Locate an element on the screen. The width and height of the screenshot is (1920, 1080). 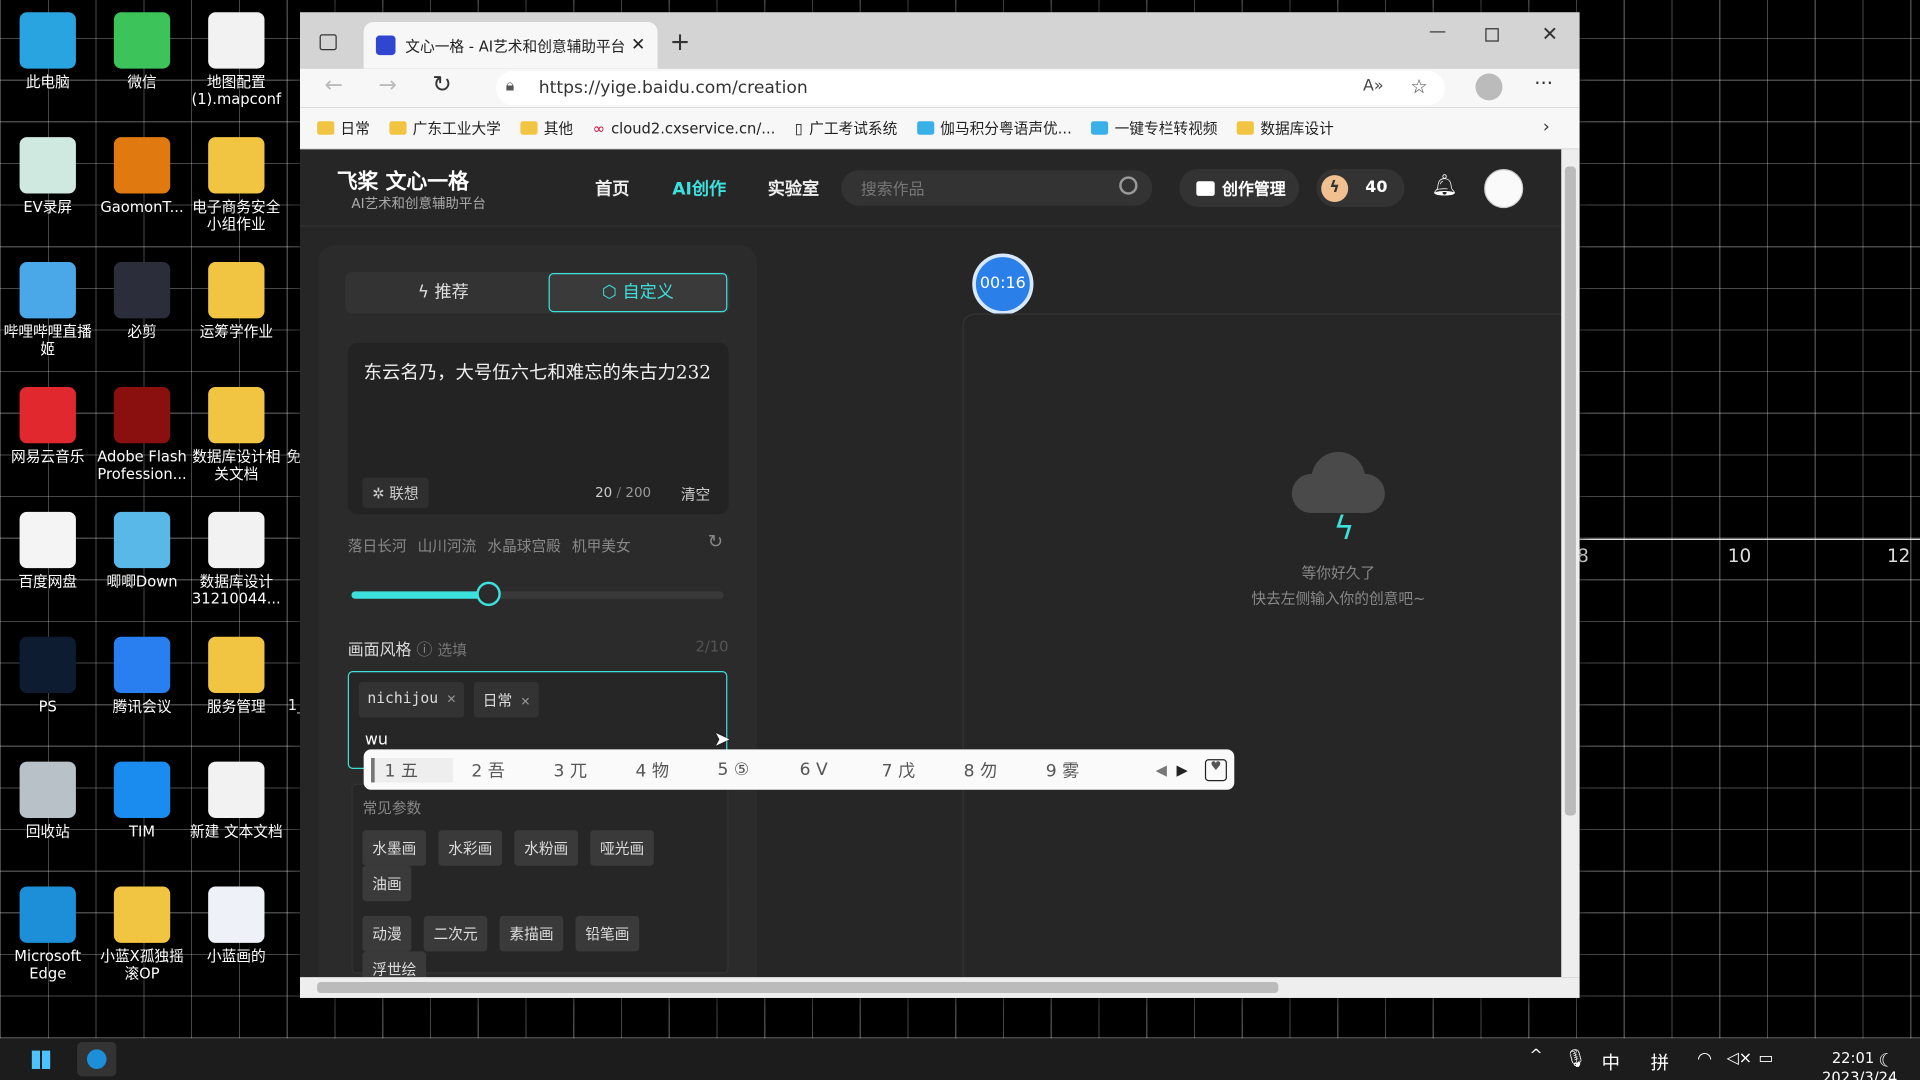
clock-time: 22:01 is located at coordinates (1853, 1057).